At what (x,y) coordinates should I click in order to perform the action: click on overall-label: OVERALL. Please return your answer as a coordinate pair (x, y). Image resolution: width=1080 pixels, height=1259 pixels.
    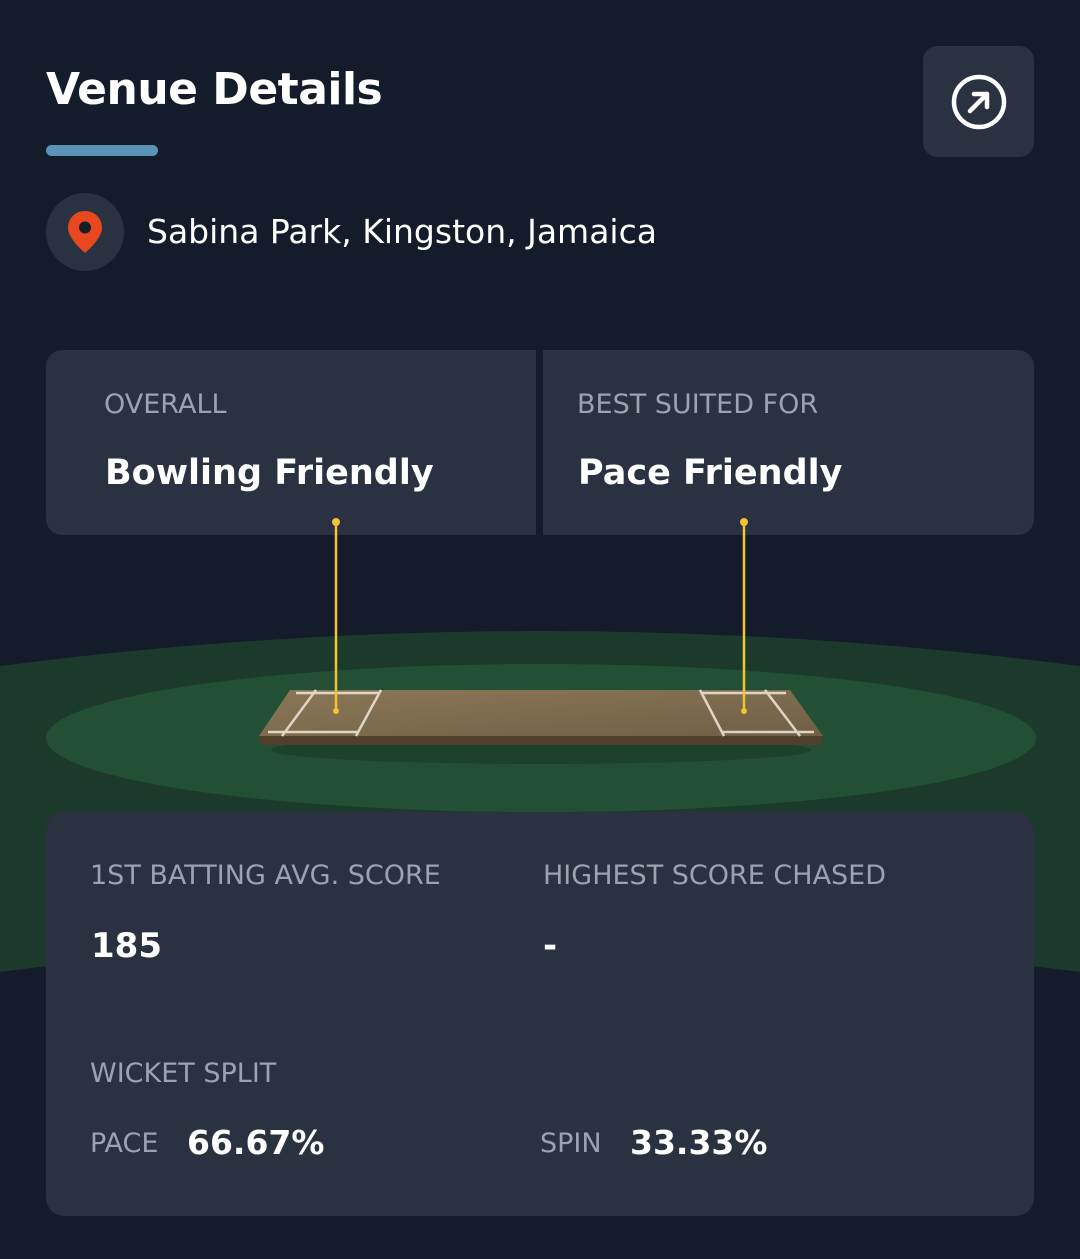
    Looking at the image, I should click on (165, 404).